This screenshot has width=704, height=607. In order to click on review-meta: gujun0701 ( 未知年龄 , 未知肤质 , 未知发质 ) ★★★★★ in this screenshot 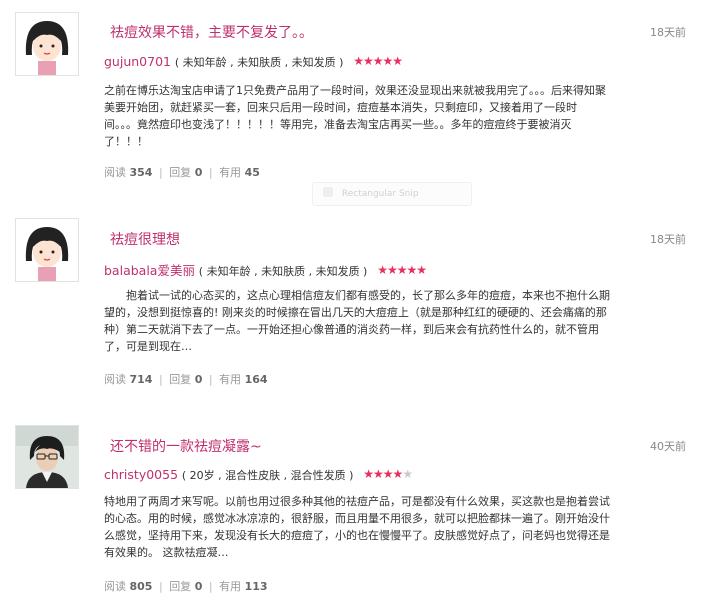, I will do `click(253, 62)`.